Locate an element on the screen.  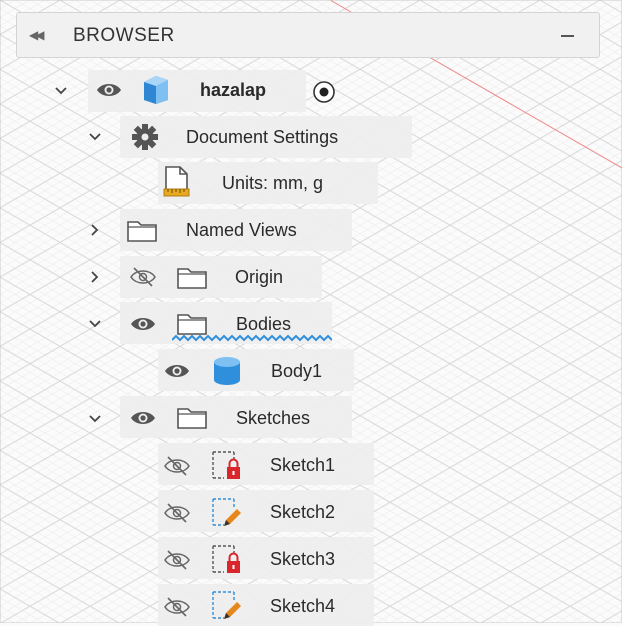
tree-label: Sketch3 is located at coordinates (303, 559).